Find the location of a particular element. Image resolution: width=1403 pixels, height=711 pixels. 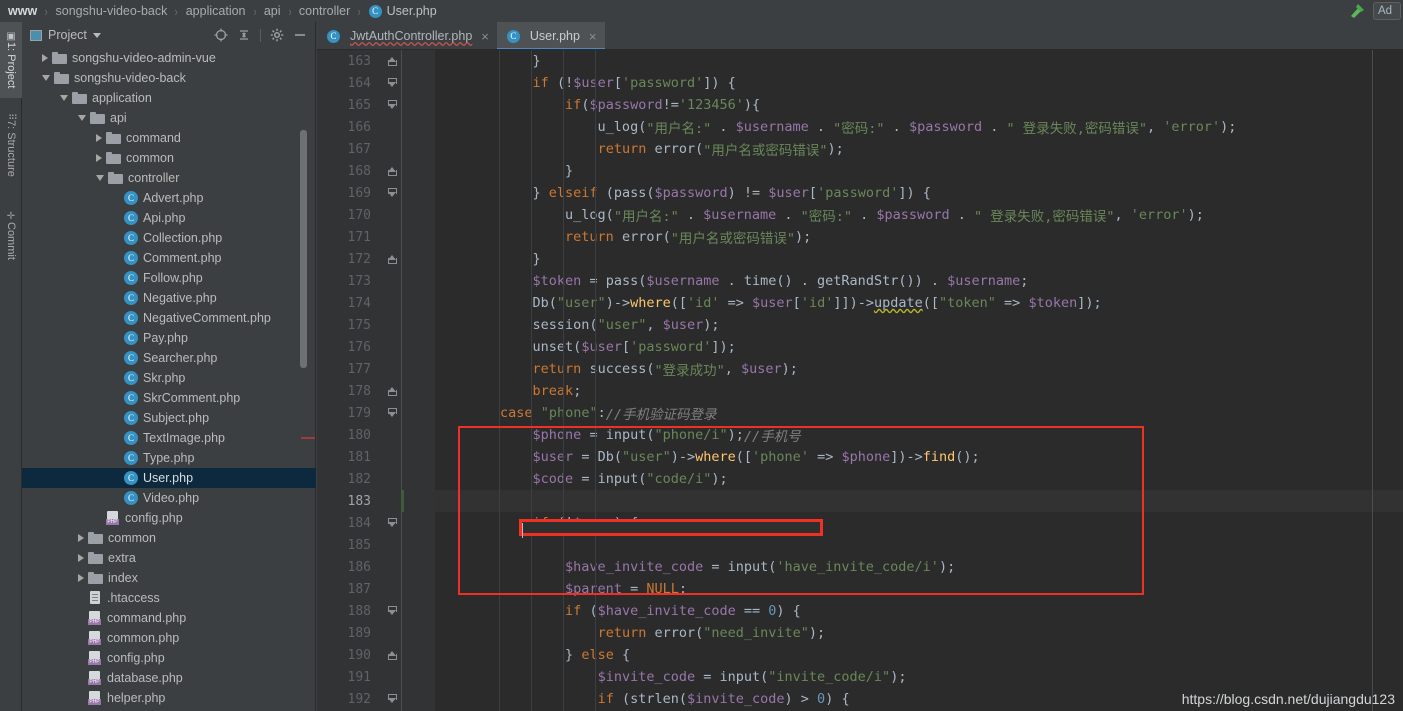

gutter-line-173: 173 is located at coordinates (376, 281).